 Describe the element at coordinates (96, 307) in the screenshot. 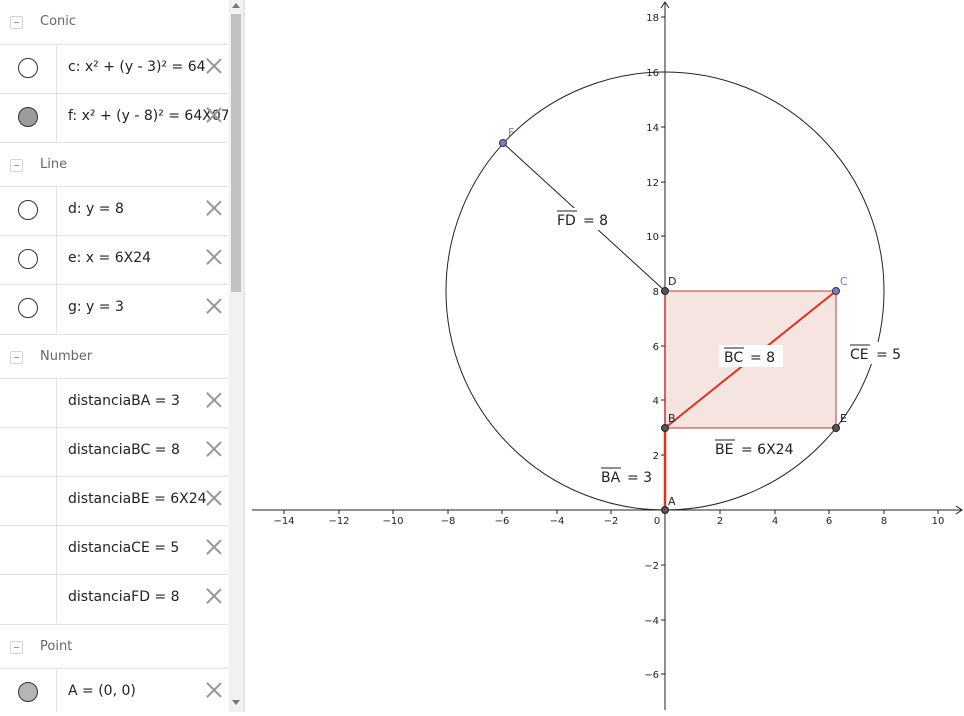

I see `algebra-expression: g: y = 3` at that location.